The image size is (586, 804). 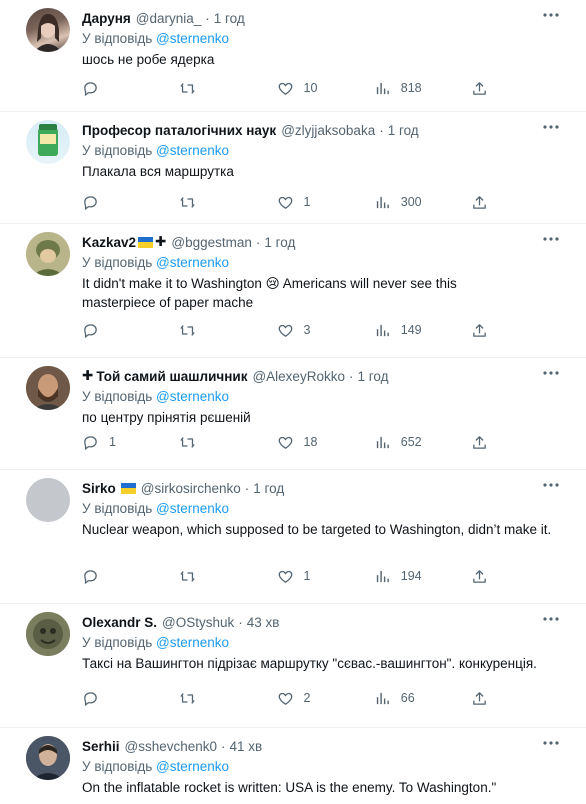 I want to click on author-handle: @sshevchenk0, so click(x=171, y=746).